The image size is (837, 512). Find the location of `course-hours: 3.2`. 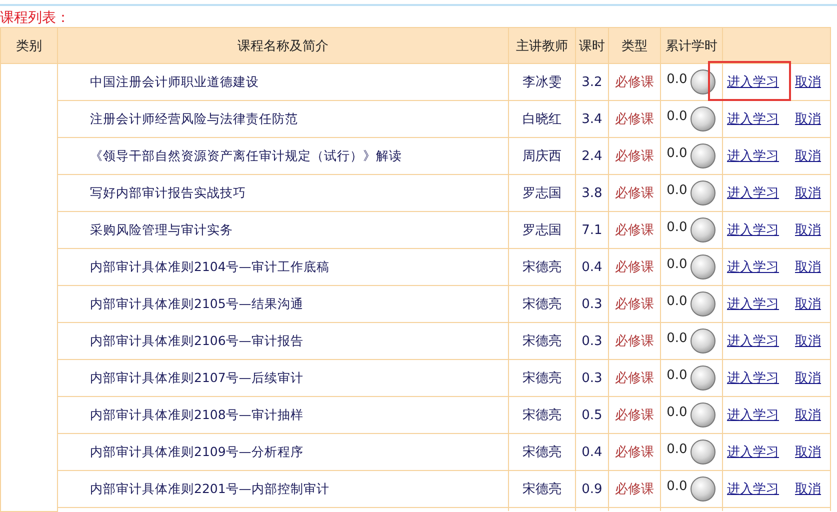

course-hours: 3.2 is located at coordinates (592, 82).